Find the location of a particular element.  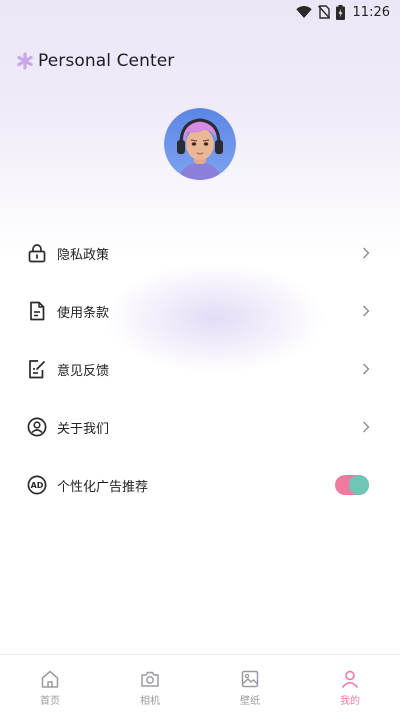

personalized-ads-toggle is located at coordinates (352, 485).